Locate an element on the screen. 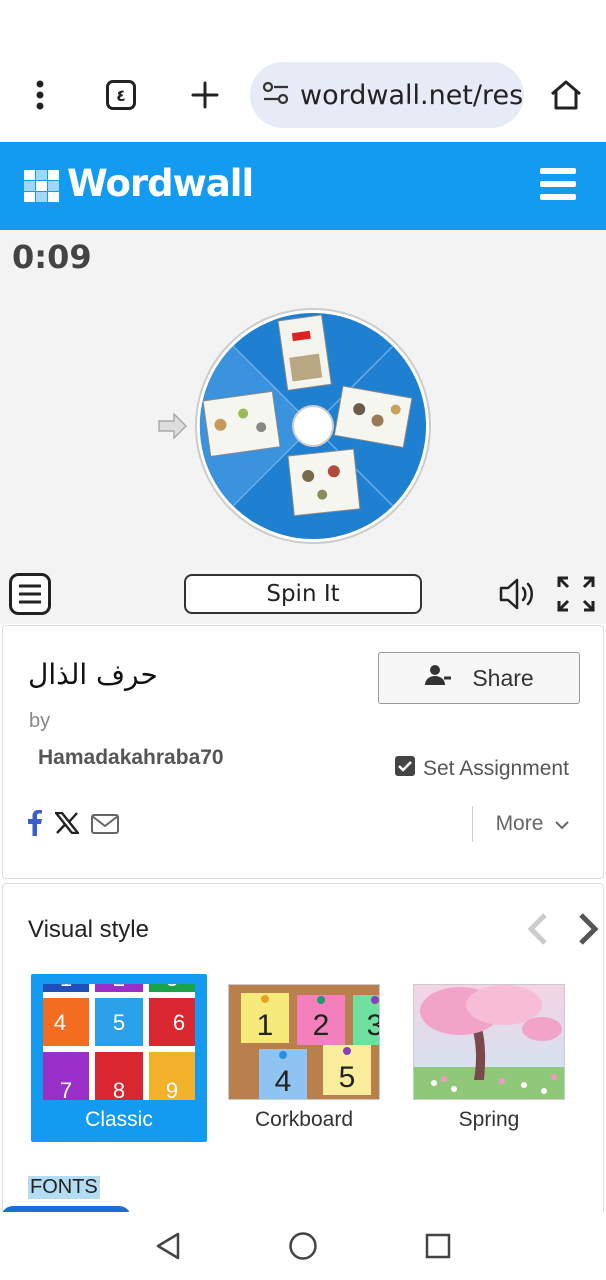 The width and height of the screenshot is (606, 1280). wordwall-logo-text: Wordwall is located at coordinates (160, 183).